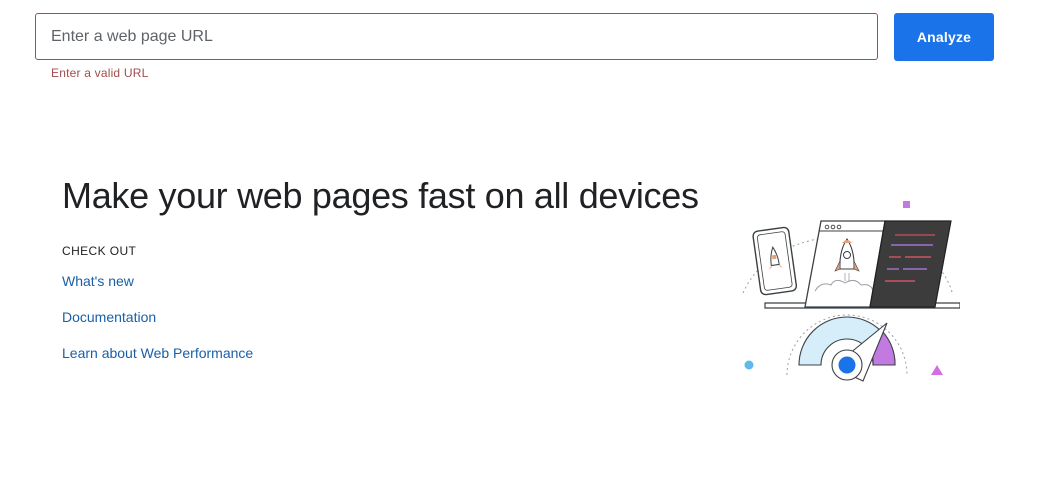 This screenshot has width=1045, height=482. What do you see at coordinates (99, 251) in the screenshot?
I see `check-out-label: CHECK OUT` at bounding box center [99, 251].